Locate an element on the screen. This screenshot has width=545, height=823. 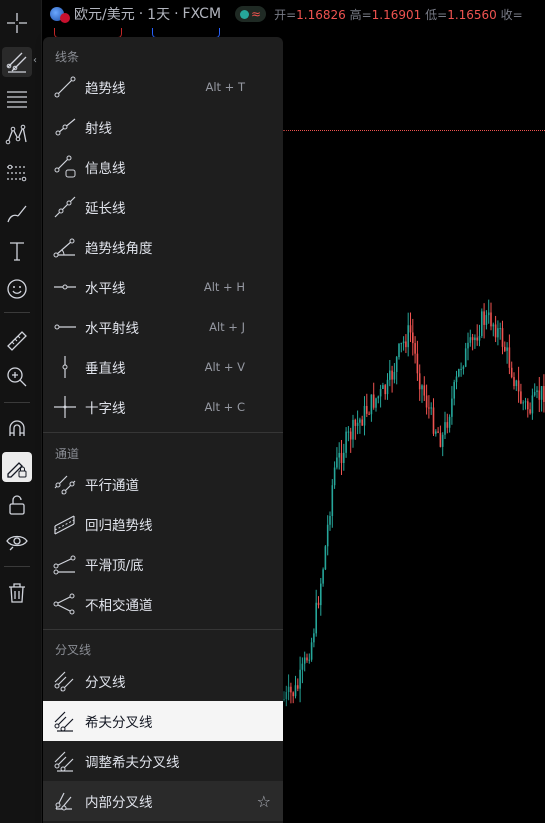
trend-line-icon is located at coordinates (65, 87).